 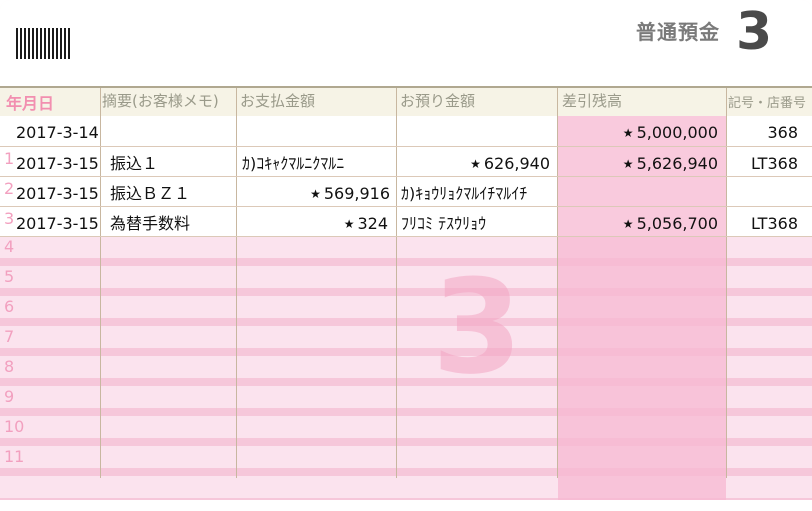 I want to click on line-number: 5, so click(x=9, y=276).